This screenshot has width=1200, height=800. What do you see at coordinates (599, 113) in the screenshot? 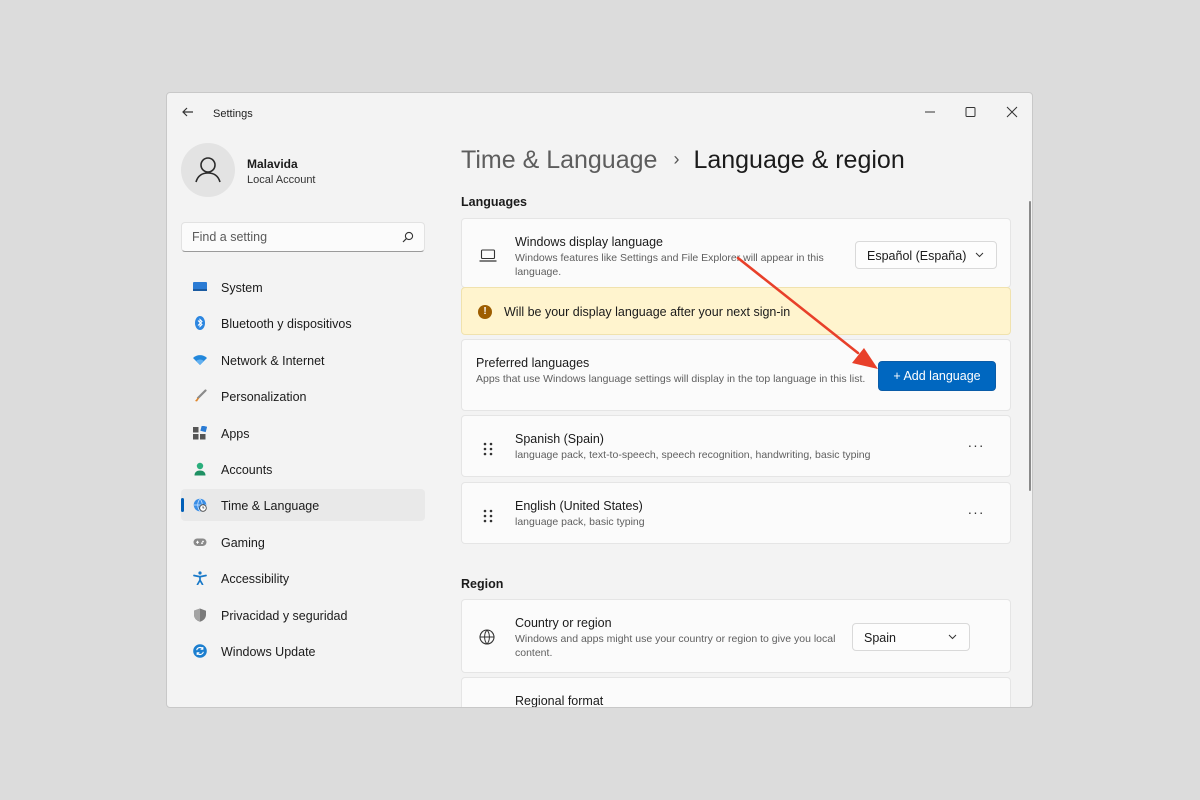
I see `title-bar: Settings` at bounding box center [599, 113].